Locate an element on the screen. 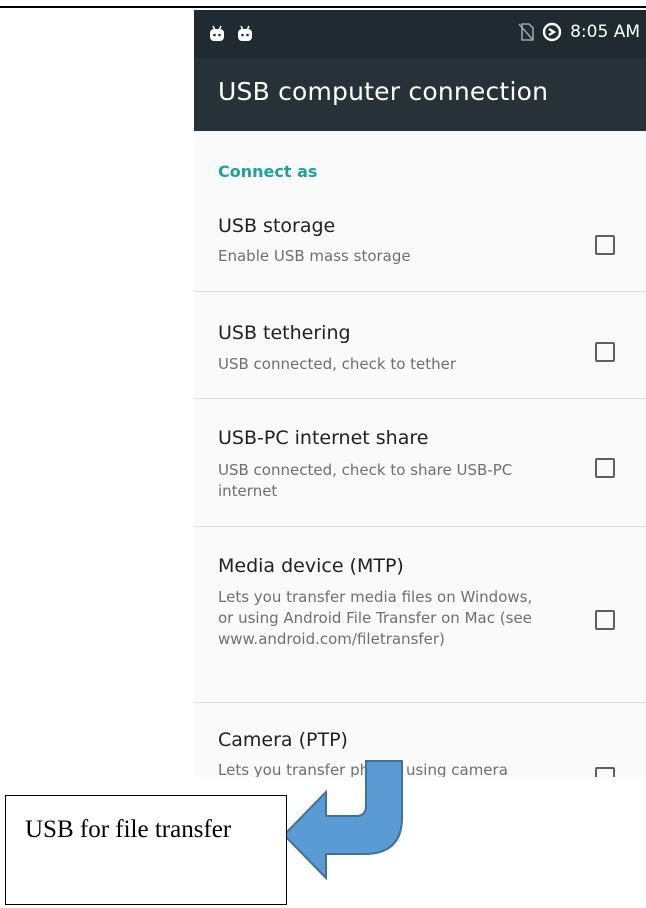 The image size is (646, 908). no-sim-icon is located at coordinates (526, 32).